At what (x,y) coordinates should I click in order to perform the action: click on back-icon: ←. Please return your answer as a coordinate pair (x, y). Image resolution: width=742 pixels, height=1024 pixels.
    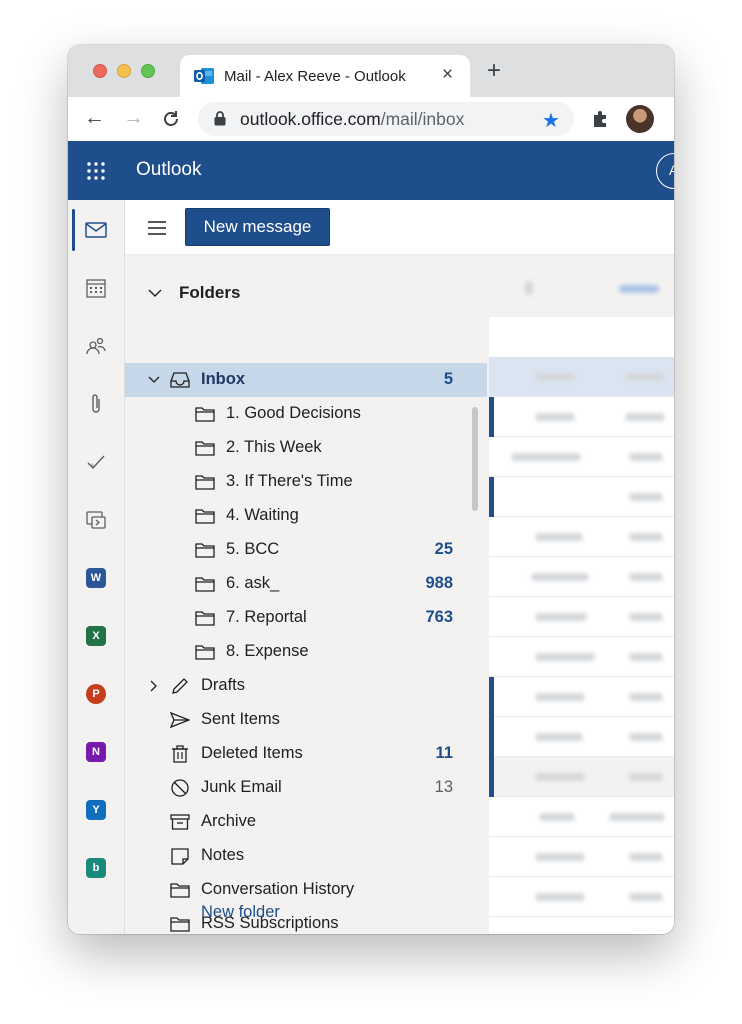
    Looking at the image, I should click on (94, 118).